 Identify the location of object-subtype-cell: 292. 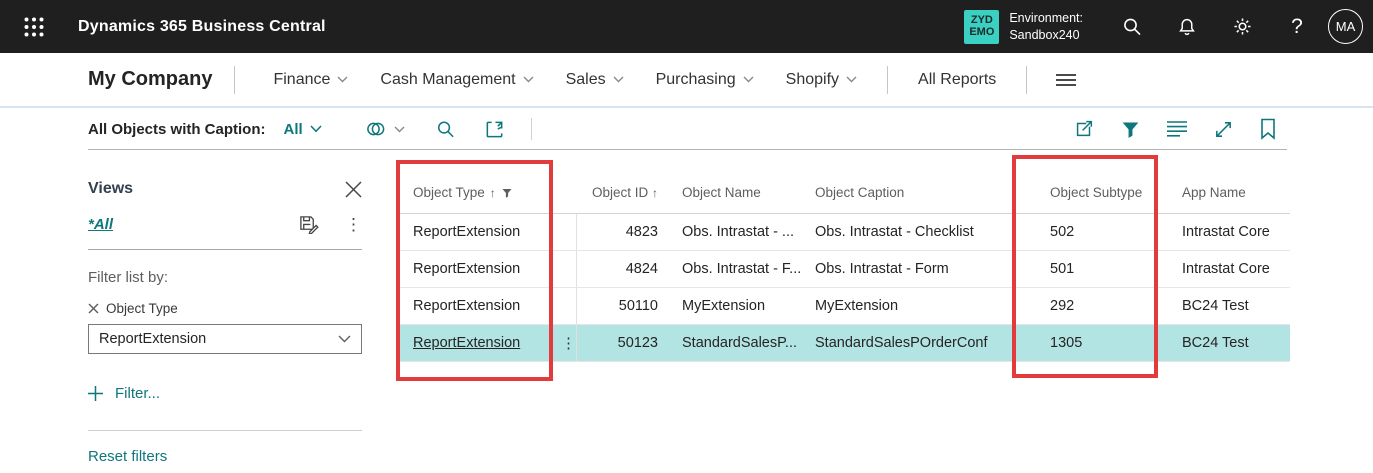
(1062, 306).